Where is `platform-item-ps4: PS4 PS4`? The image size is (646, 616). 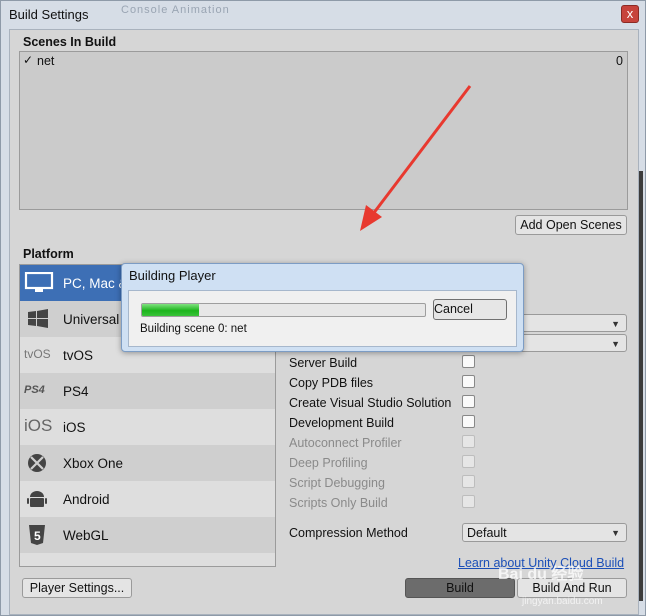
platform-item-ps4: PS4 PS4 is located at coordinates (147, 391).